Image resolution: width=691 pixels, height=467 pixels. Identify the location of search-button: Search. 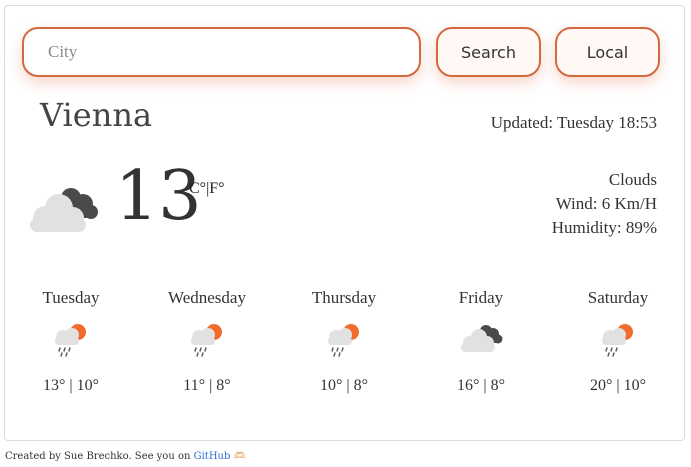
(488, 52).